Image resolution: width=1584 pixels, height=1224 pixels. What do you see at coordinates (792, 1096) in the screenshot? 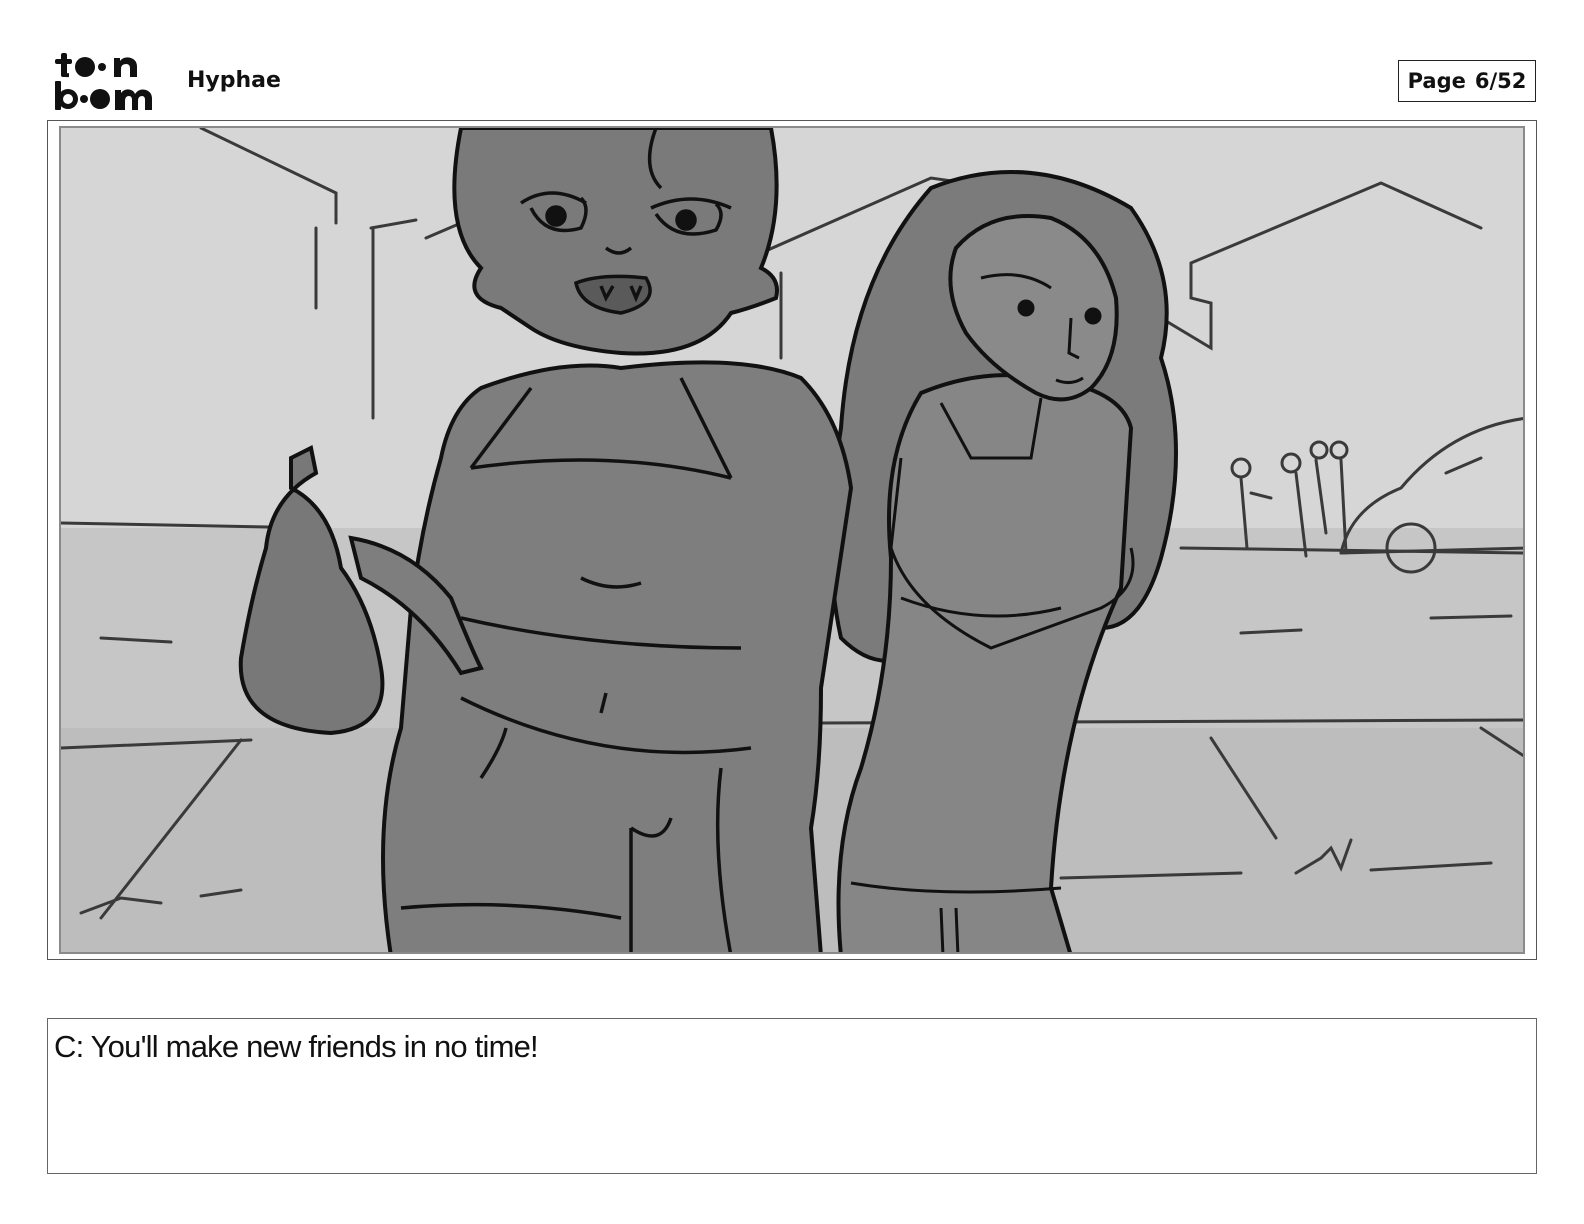
I see `dialogue-box: C: You'll make new friends in no time!` at bounding box center [792, 1096].